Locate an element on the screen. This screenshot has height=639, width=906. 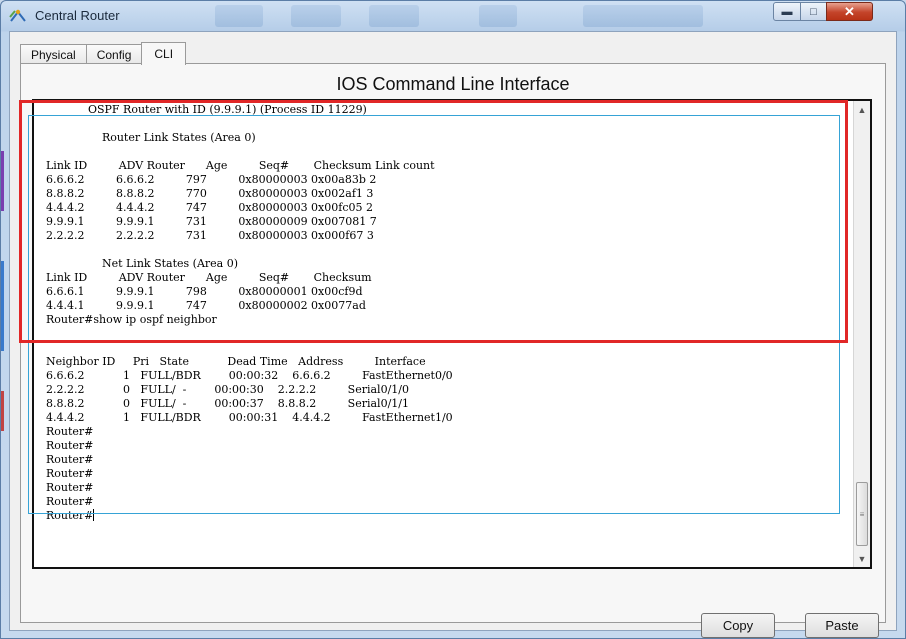
paste-button: Paste is located at coordinates (842, 625).